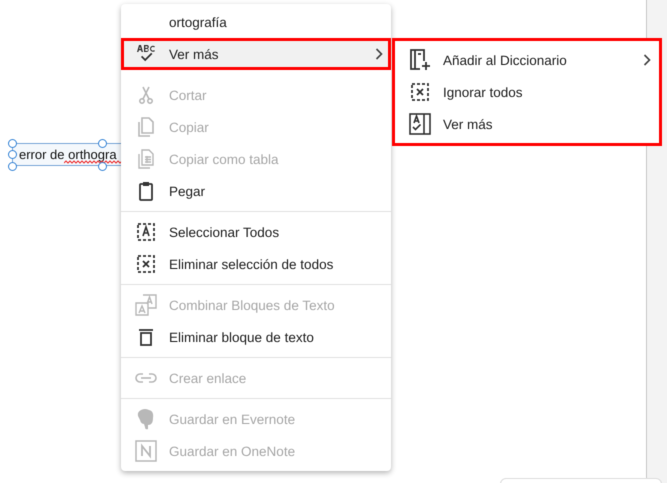 The height and width of the screenshot is (483, 667). I want to click on menu-item: Añadir al Diccionario, so click(527, 60).